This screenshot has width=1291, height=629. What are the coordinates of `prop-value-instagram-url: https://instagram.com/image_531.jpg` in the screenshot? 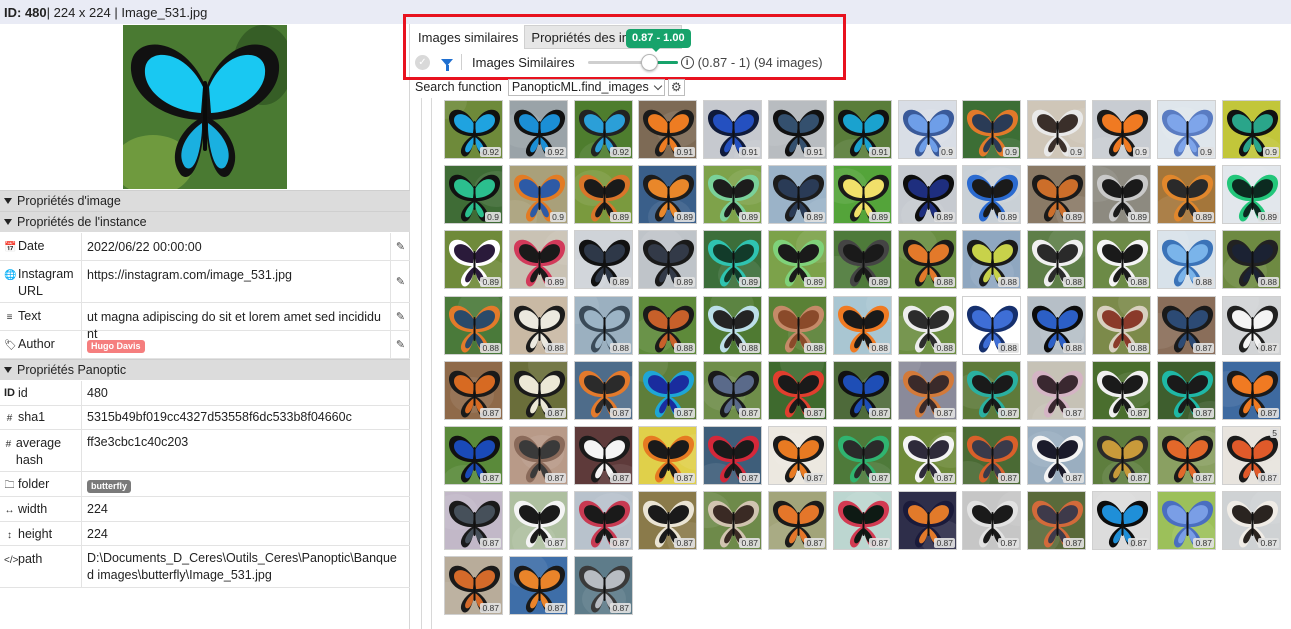 It's located at (236, 281).